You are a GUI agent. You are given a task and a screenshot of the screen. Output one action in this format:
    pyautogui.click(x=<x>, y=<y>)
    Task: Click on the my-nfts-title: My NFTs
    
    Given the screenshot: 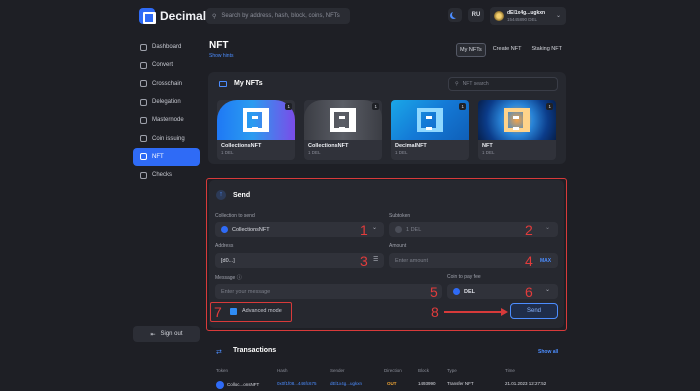 What is the action you would take?
    pyautogui.click(x=248, y=83)
    